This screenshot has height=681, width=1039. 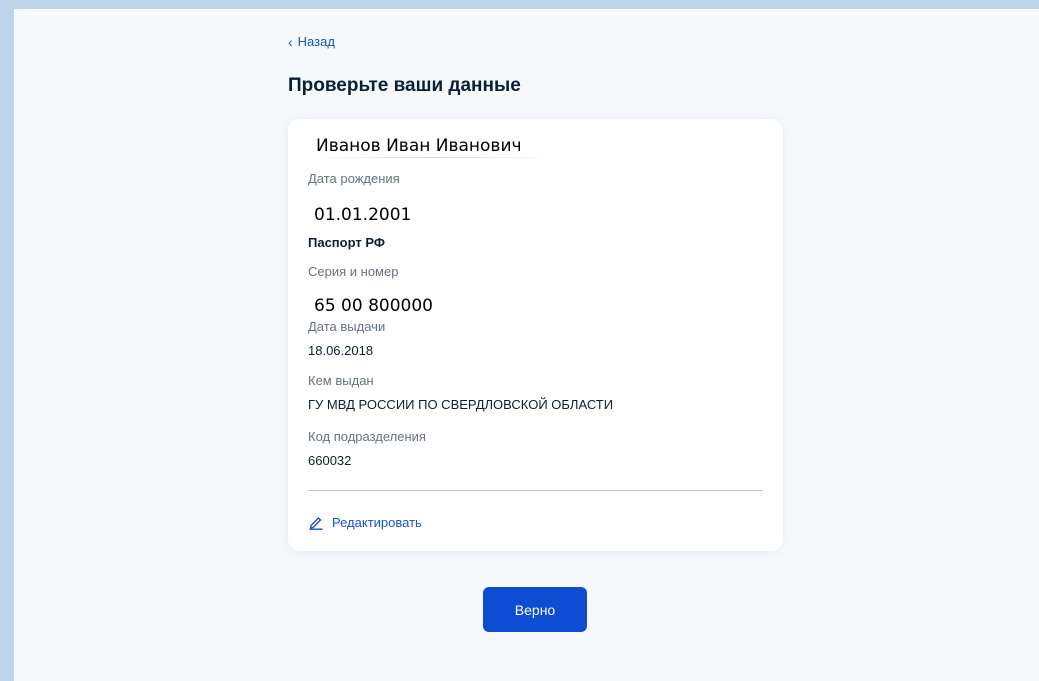 I want to click on series-number-value: 65 00 800000, so click(x=373, y=306).